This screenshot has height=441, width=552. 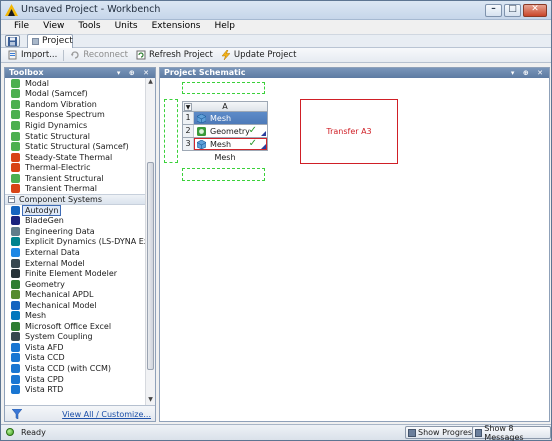 I want to click on toolbox-item-transient-thermal: Transient Thermal, so click(x=76, y=188).